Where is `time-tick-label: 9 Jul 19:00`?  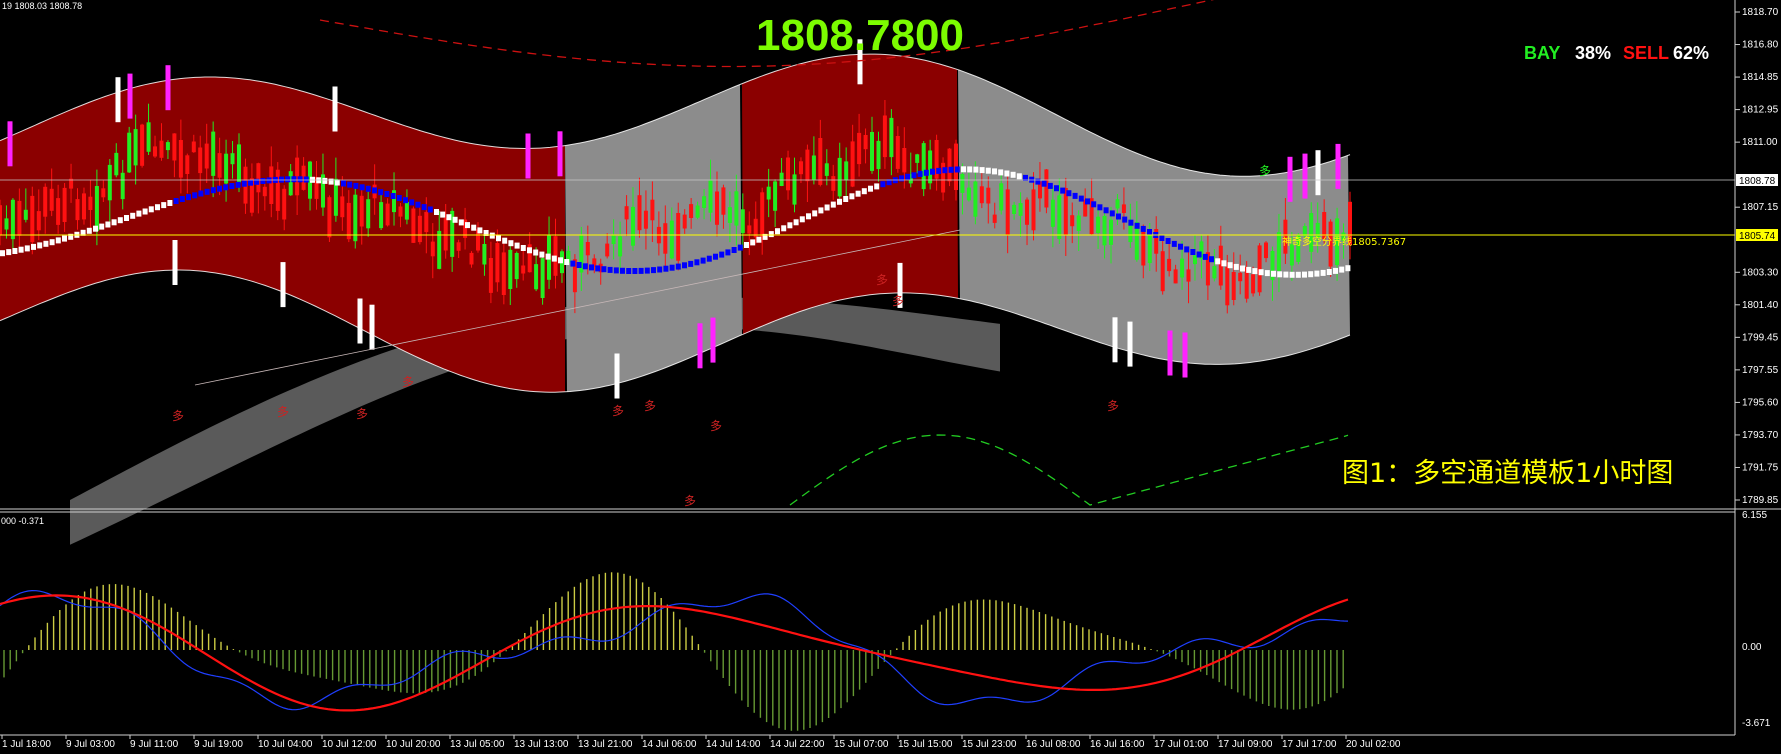 time-tick-label: 9 Jul 19:00 is located at coordinates (218, 744).